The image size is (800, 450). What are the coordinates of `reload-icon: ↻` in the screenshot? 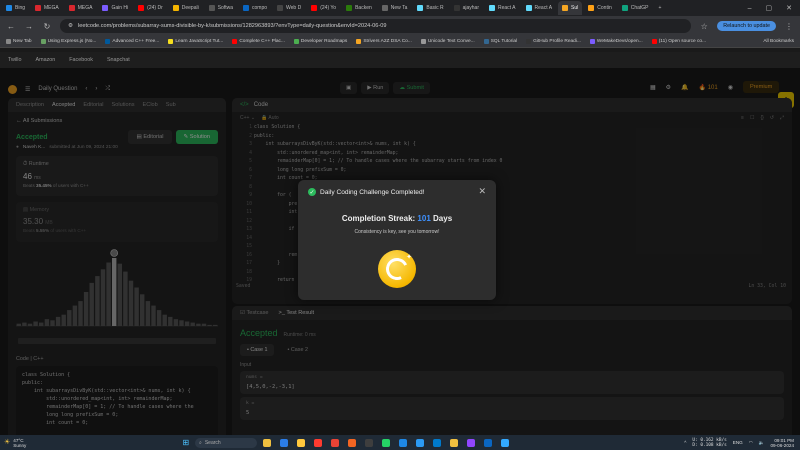 It's located at (47, 26).